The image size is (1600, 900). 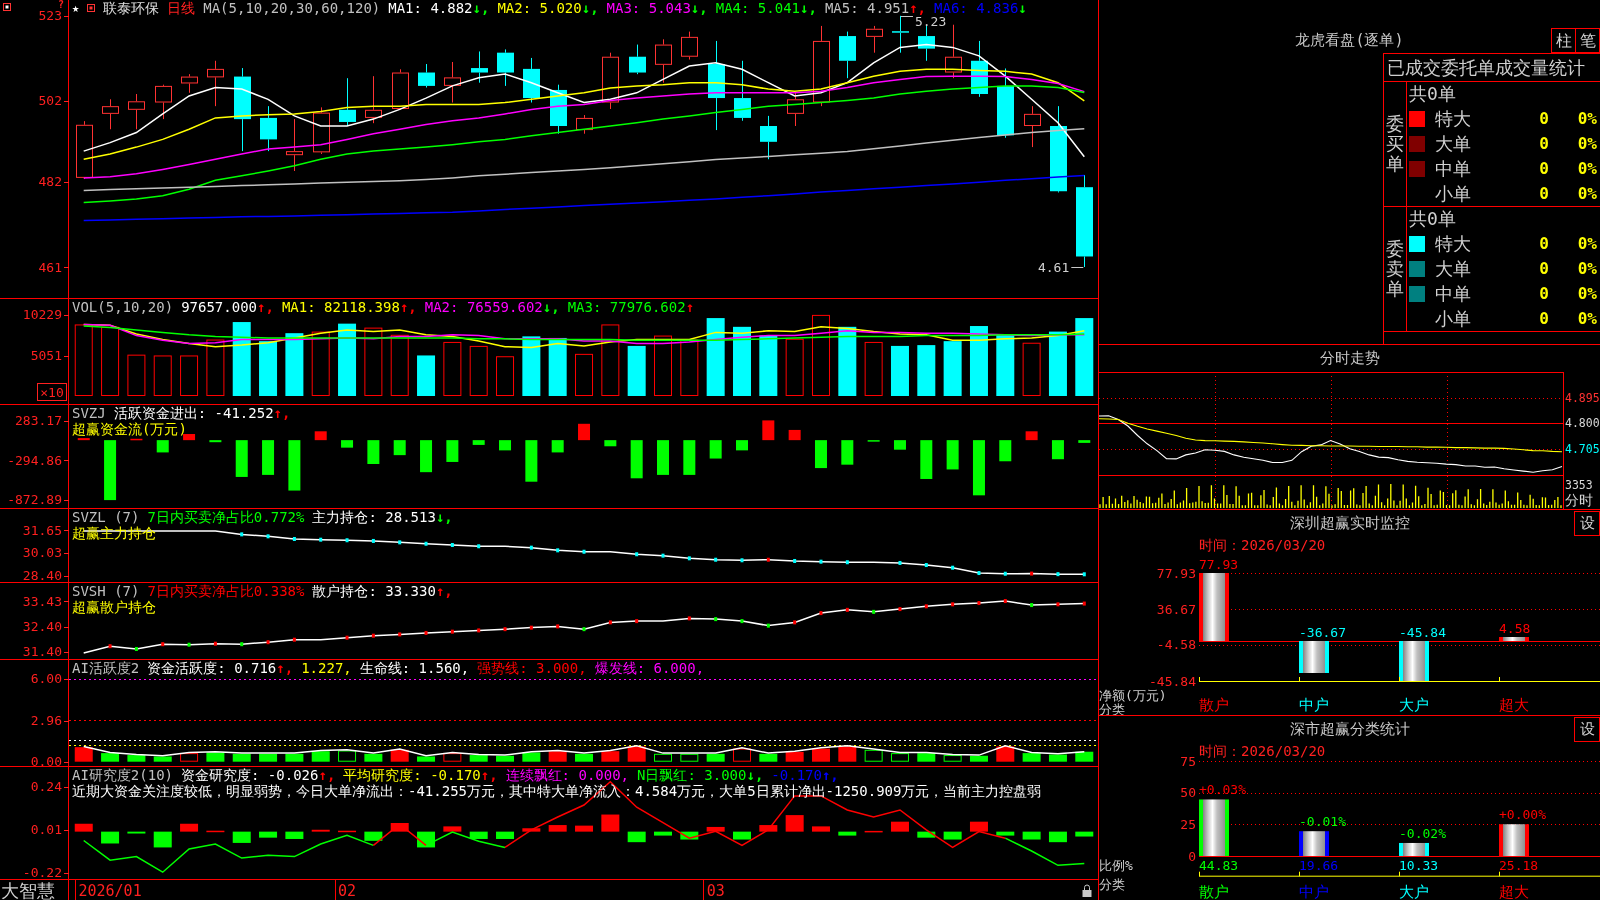 I want to click on indicator-text: -0.170, so click(x=796, y=775).